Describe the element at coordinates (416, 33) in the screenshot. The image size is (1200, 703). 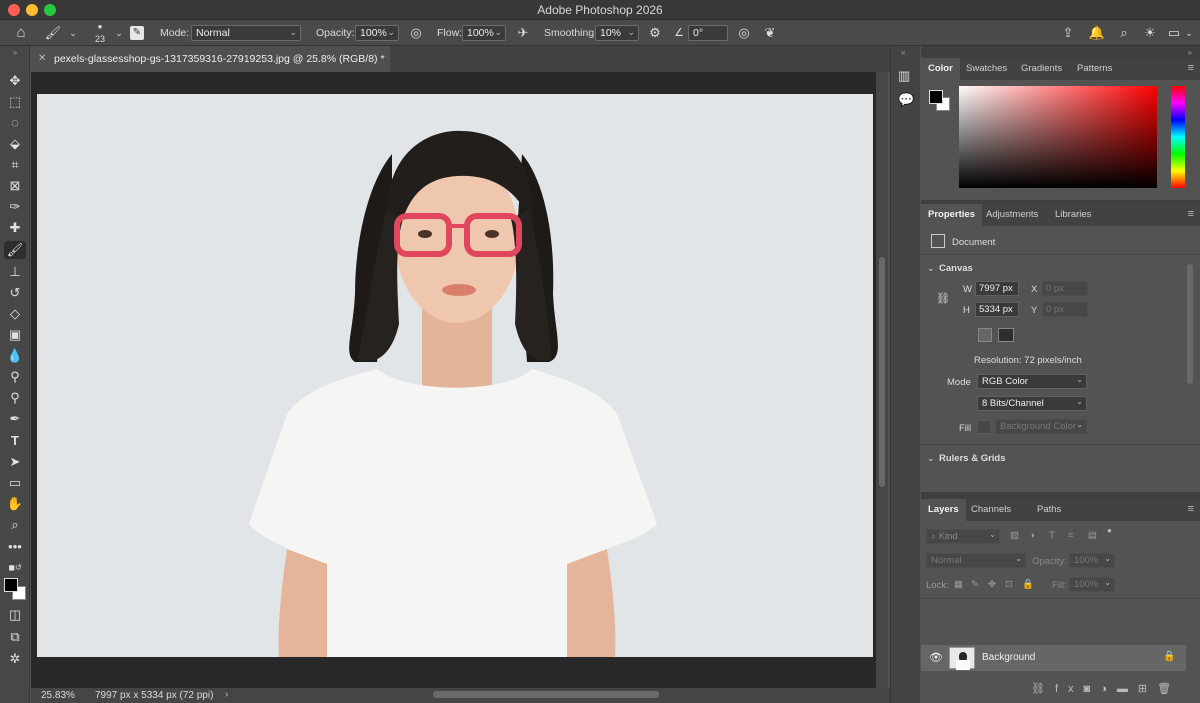
I see `pressure-opacity-icon: ◎` at that location.